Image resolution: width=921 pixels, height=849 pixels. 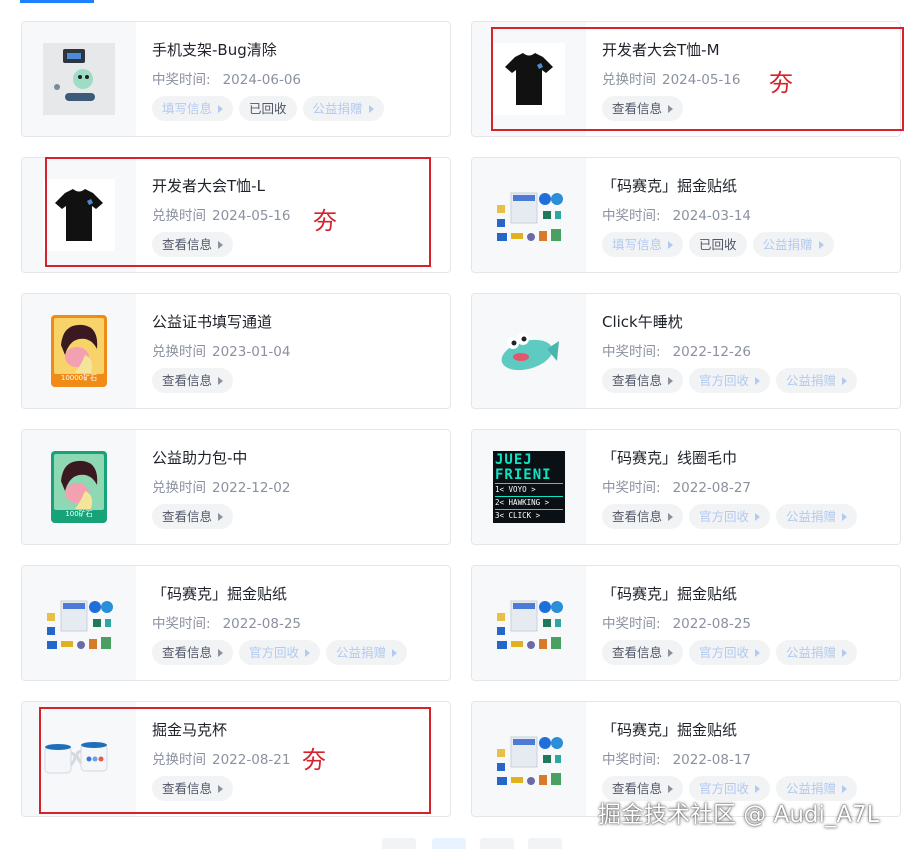 I want to click on page-prev-button, so click(x=399, y=843).